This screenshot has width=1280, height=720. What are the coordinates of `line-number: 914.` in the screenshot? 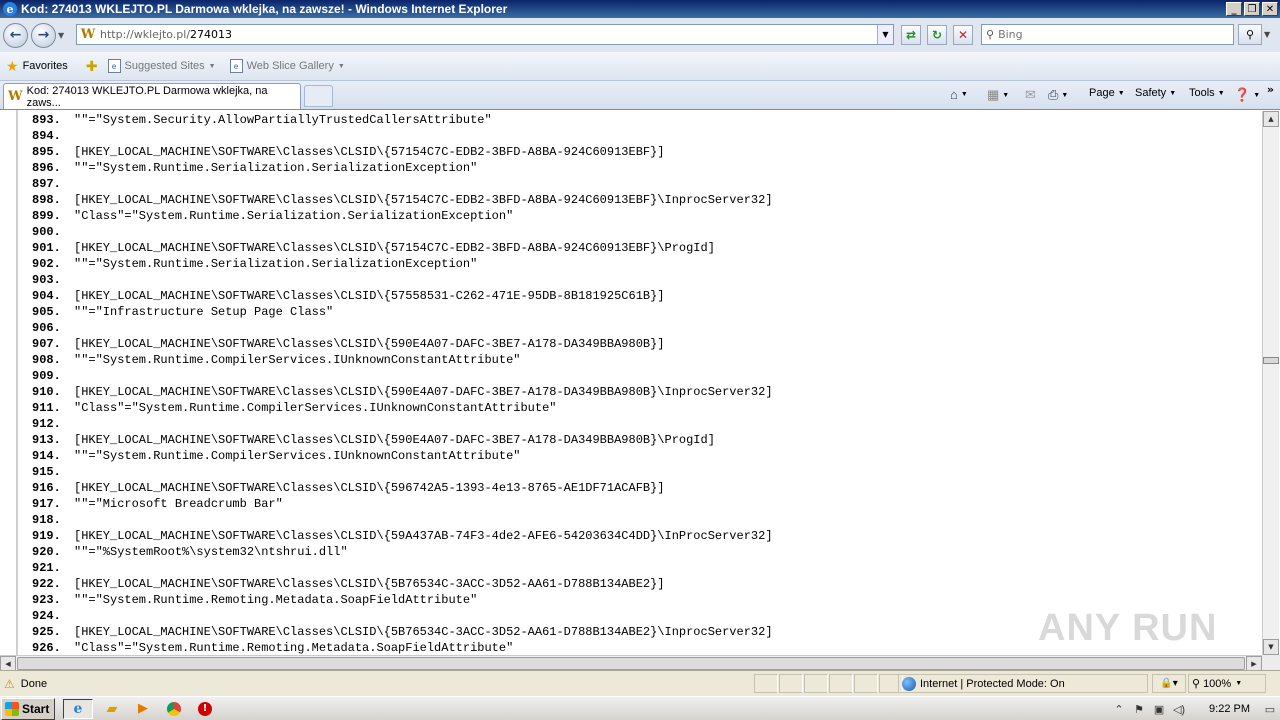 It's located at (46, 456).